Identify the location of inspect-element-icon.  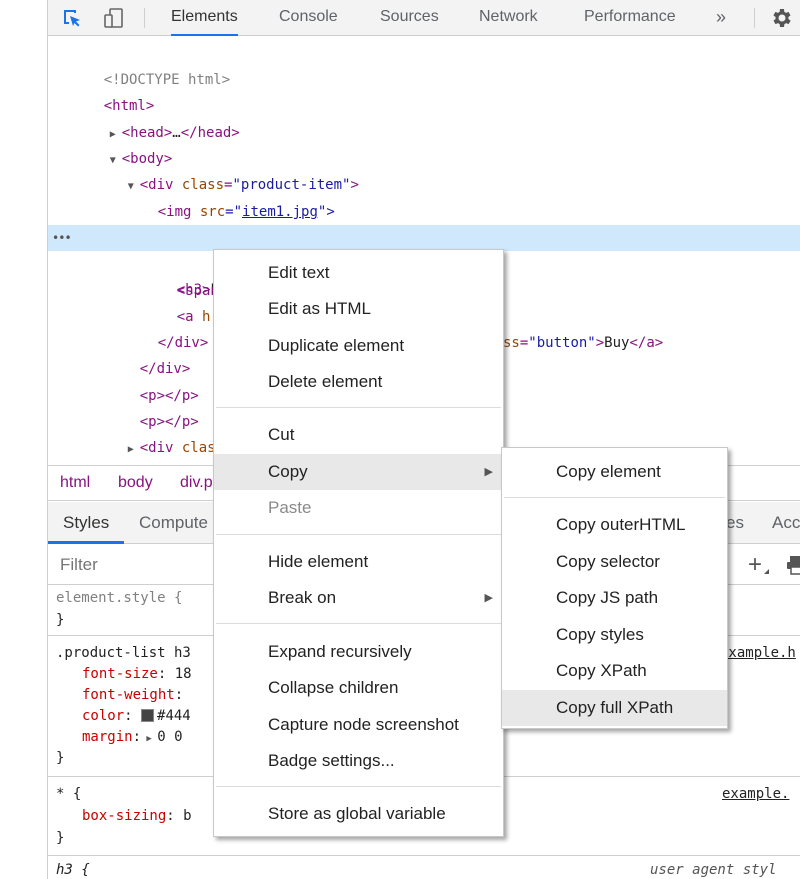
(72, 18).